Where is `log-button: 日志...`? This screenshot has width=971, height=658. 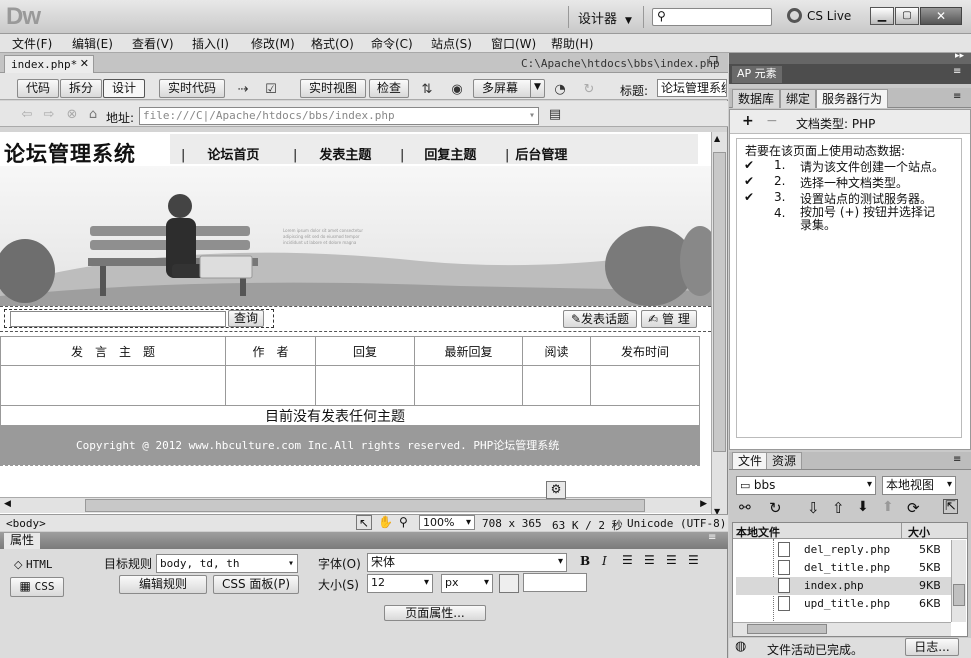 log-button: 日志... is located at coordinates (932, 647).